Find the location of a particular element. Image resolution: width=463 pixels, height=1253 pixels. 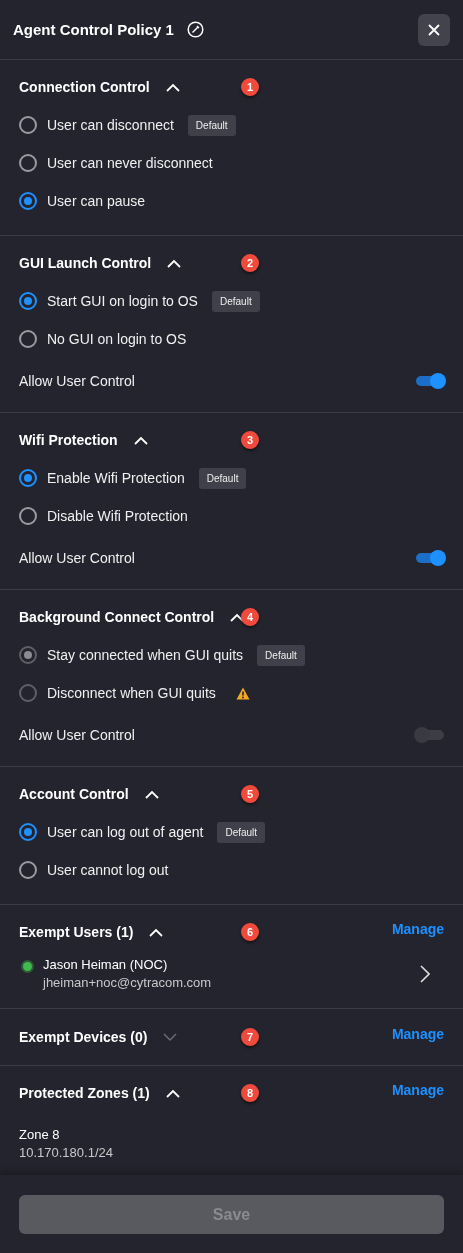

number-badge: 3 is located at coordinates (250, 440).